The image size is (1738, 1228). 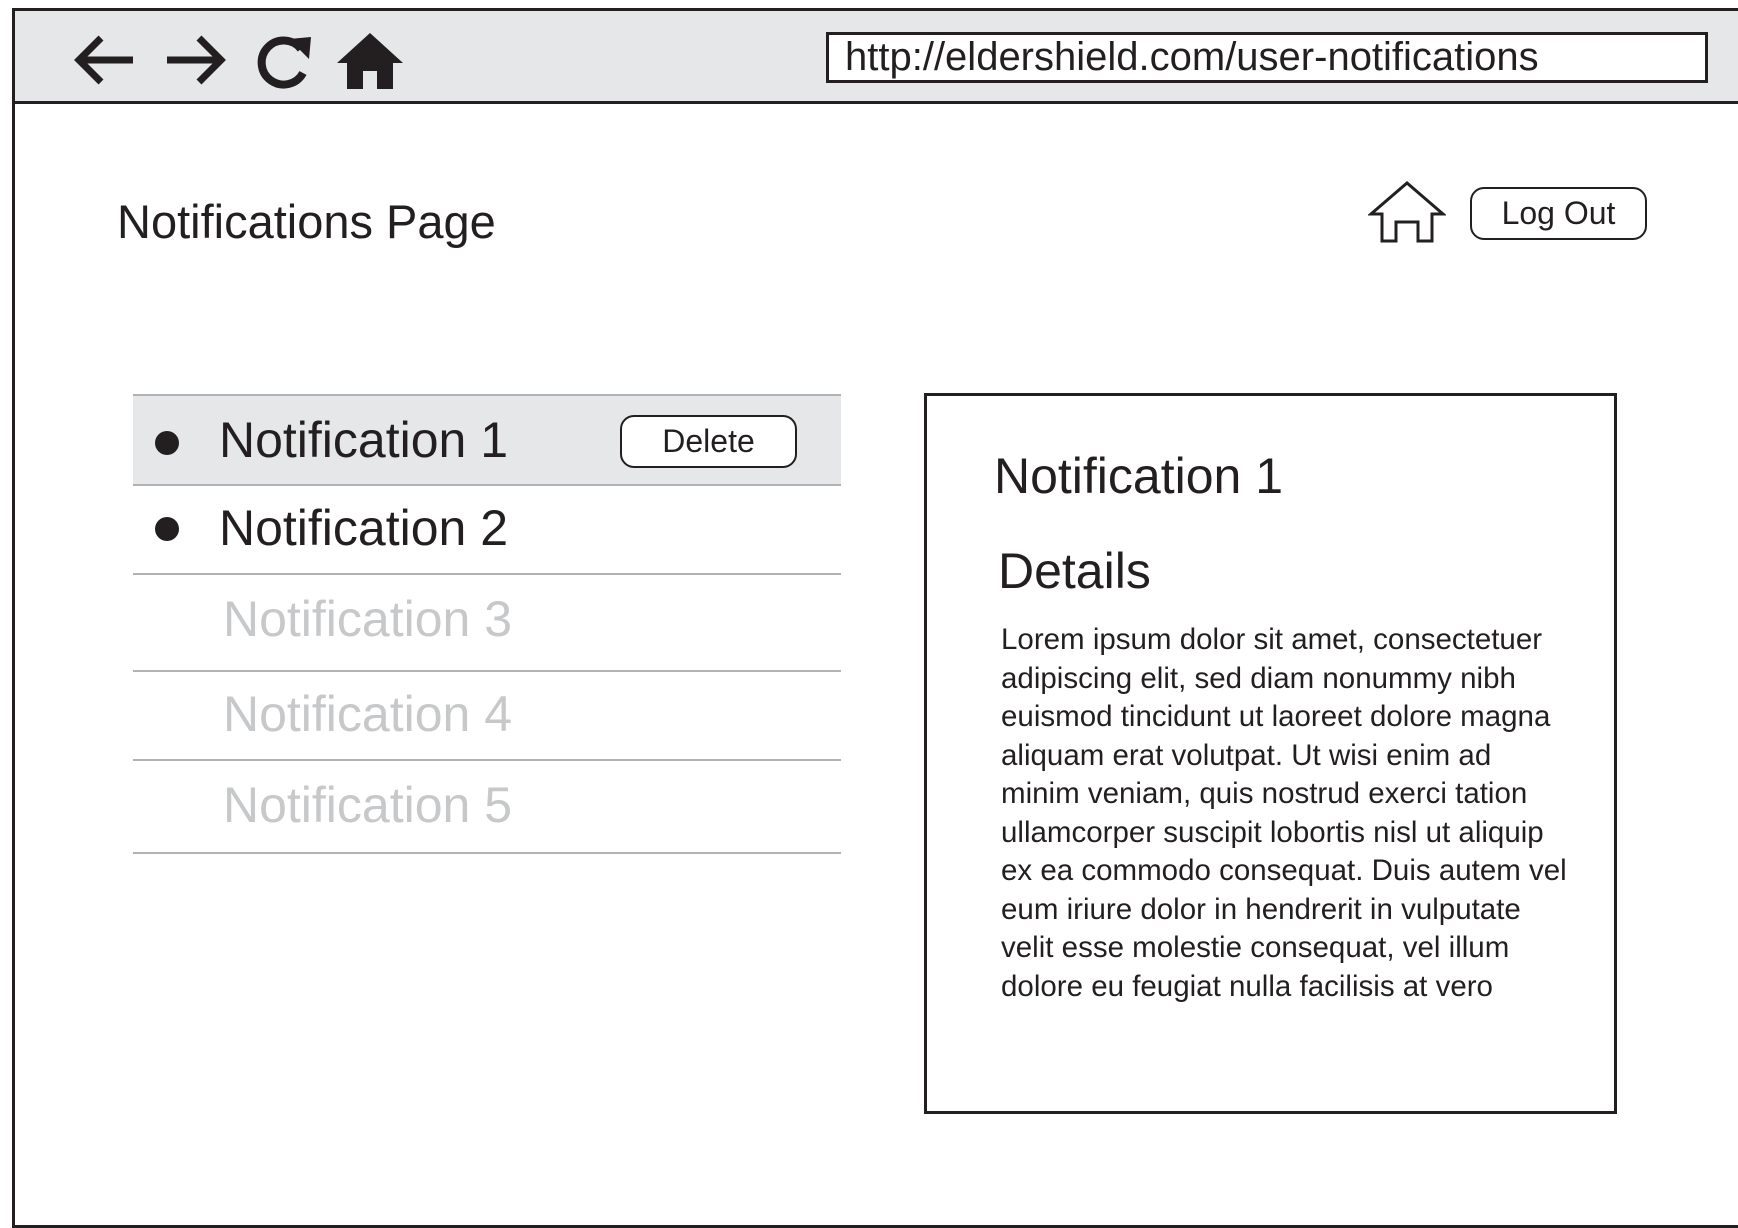 I want to click on notification-item-2: Notification 2, so click(x=487, y=530).